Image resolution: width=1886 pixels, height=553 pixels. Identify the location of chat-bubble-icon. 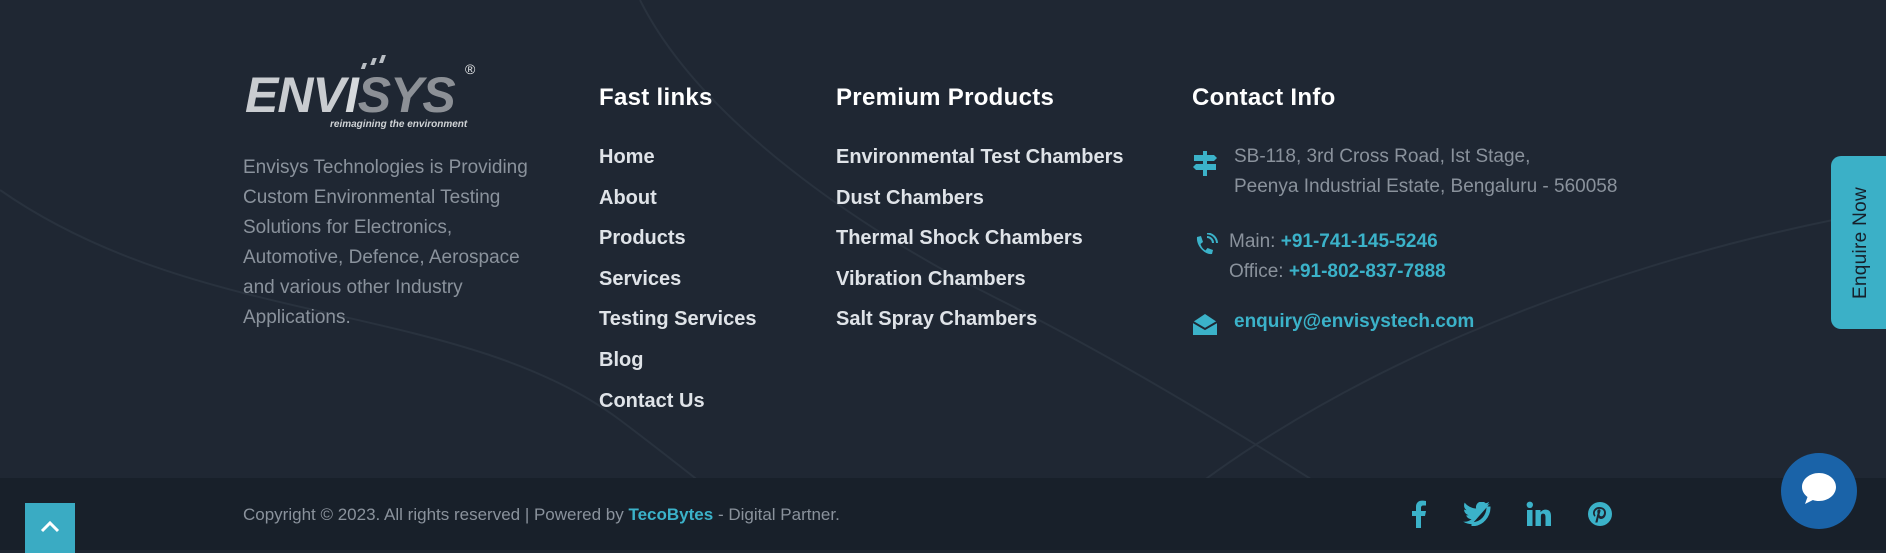
(1819, 491).